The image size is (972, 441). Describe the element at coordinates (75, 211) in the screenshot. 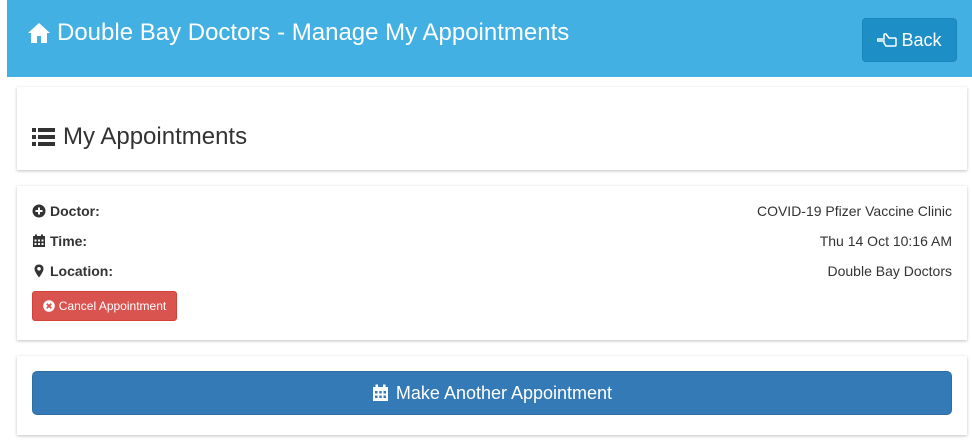

I see `doctor-label-text: Doctor:` at that location.